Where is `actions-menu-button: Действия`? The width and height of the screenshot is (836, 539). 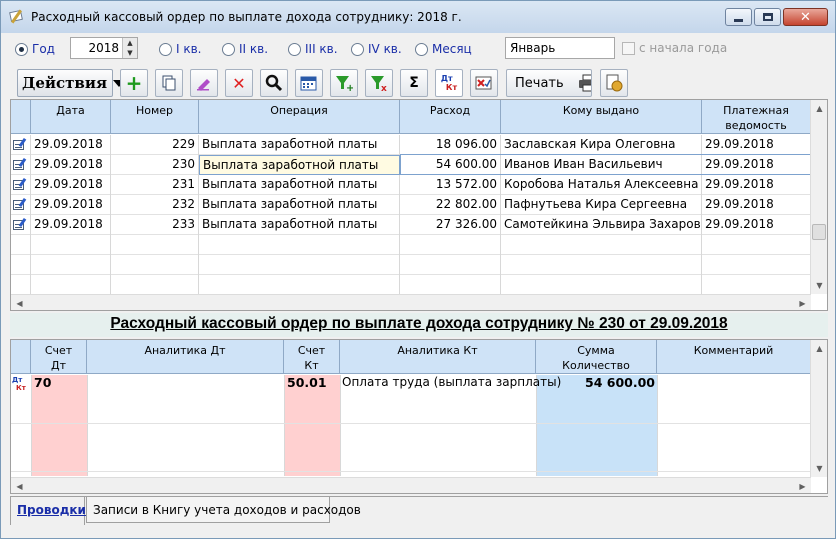
actions-menu-button: Действия is located at coordinates (71, 83).